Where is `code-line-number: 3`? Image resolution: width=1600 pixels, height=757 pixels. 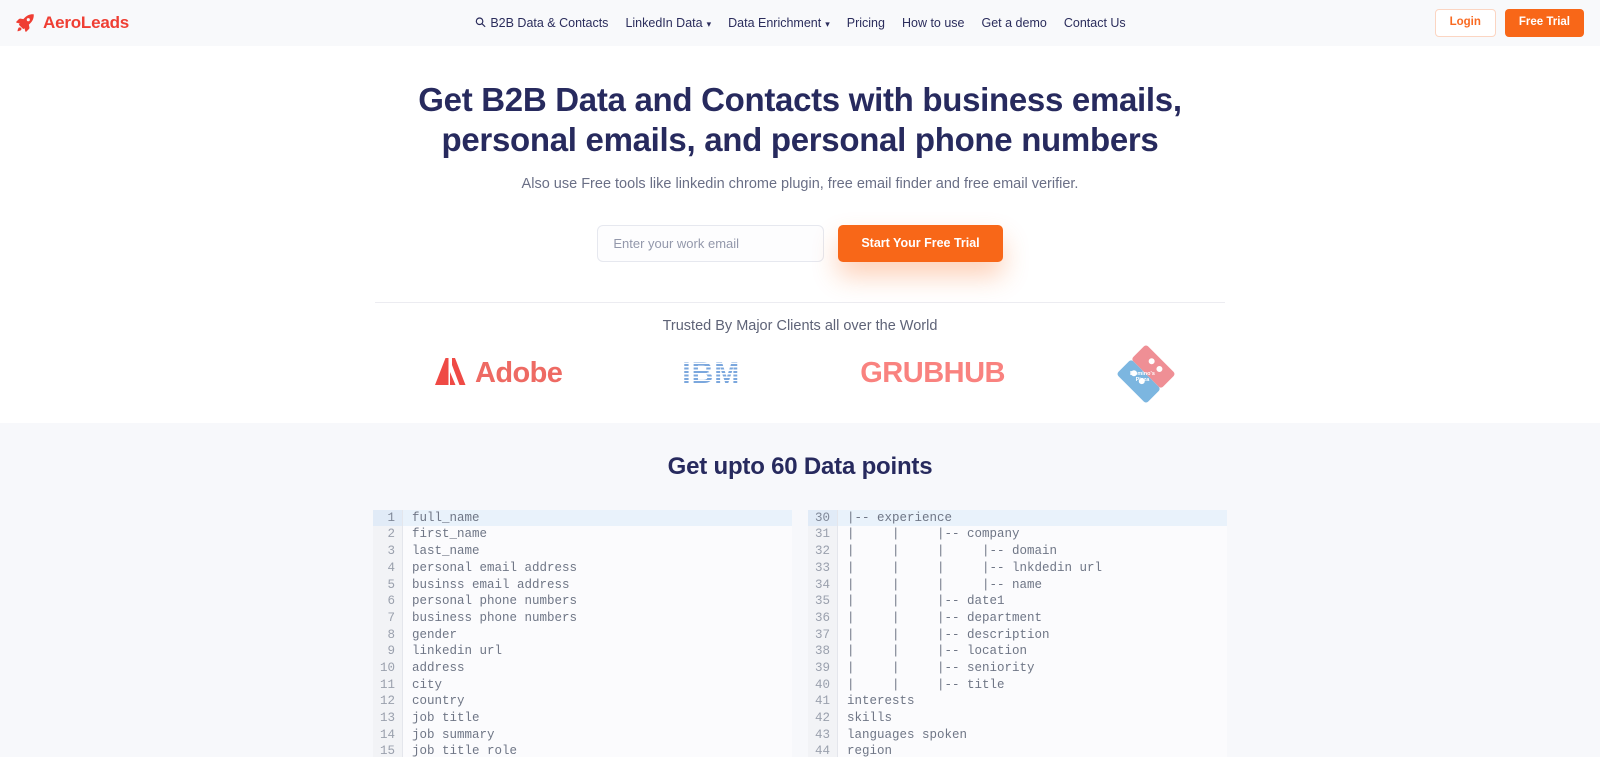 code-line-number: 3 is located at coordinates (388, 551).